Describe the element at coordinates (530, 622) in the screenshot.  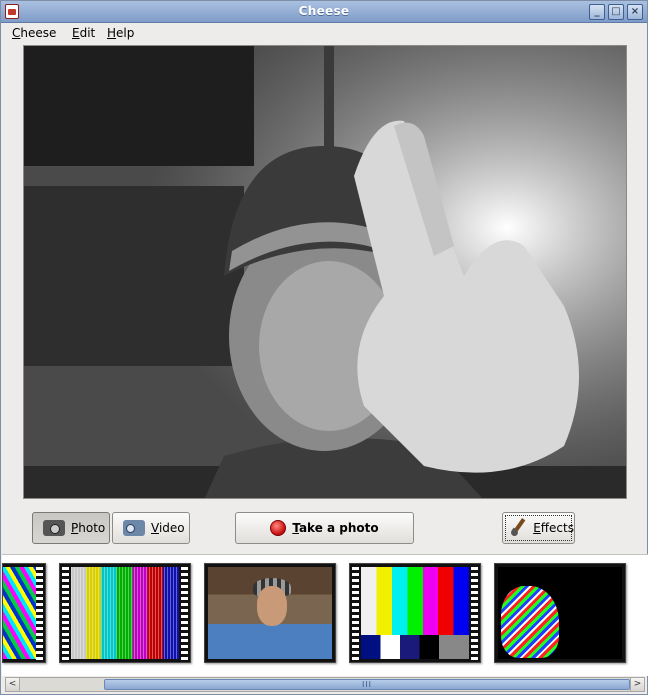
I see `thumbnail-effect-shape` at that location.